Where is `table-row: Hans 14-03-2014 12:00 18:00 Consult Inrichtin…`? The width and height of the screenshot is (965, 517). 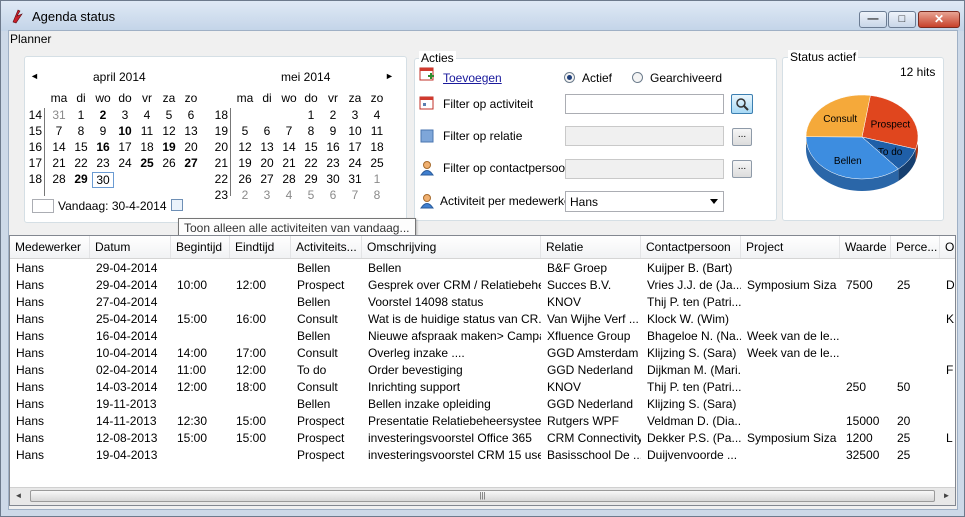 table-row: Hans 14-03-2014 12:00 18:00 Consult Inrichtin… is located at coordinates (482, 387).